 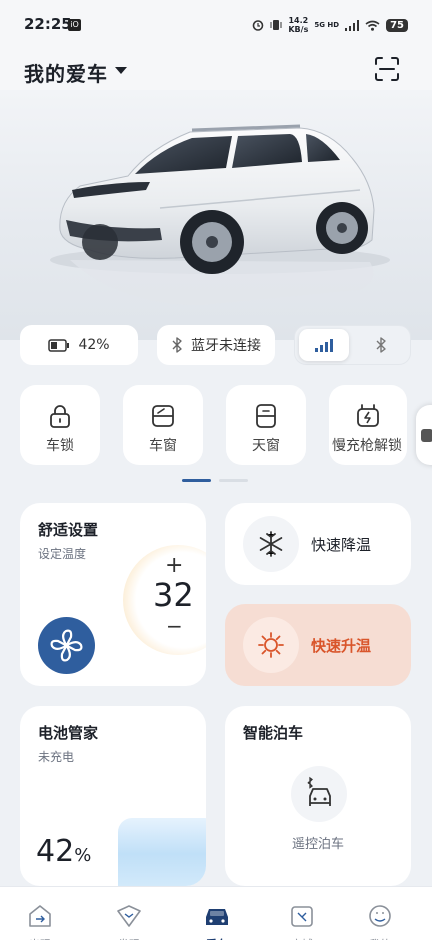 I want to click on quick-heat-icon-circle, so click(x=271, y=645).